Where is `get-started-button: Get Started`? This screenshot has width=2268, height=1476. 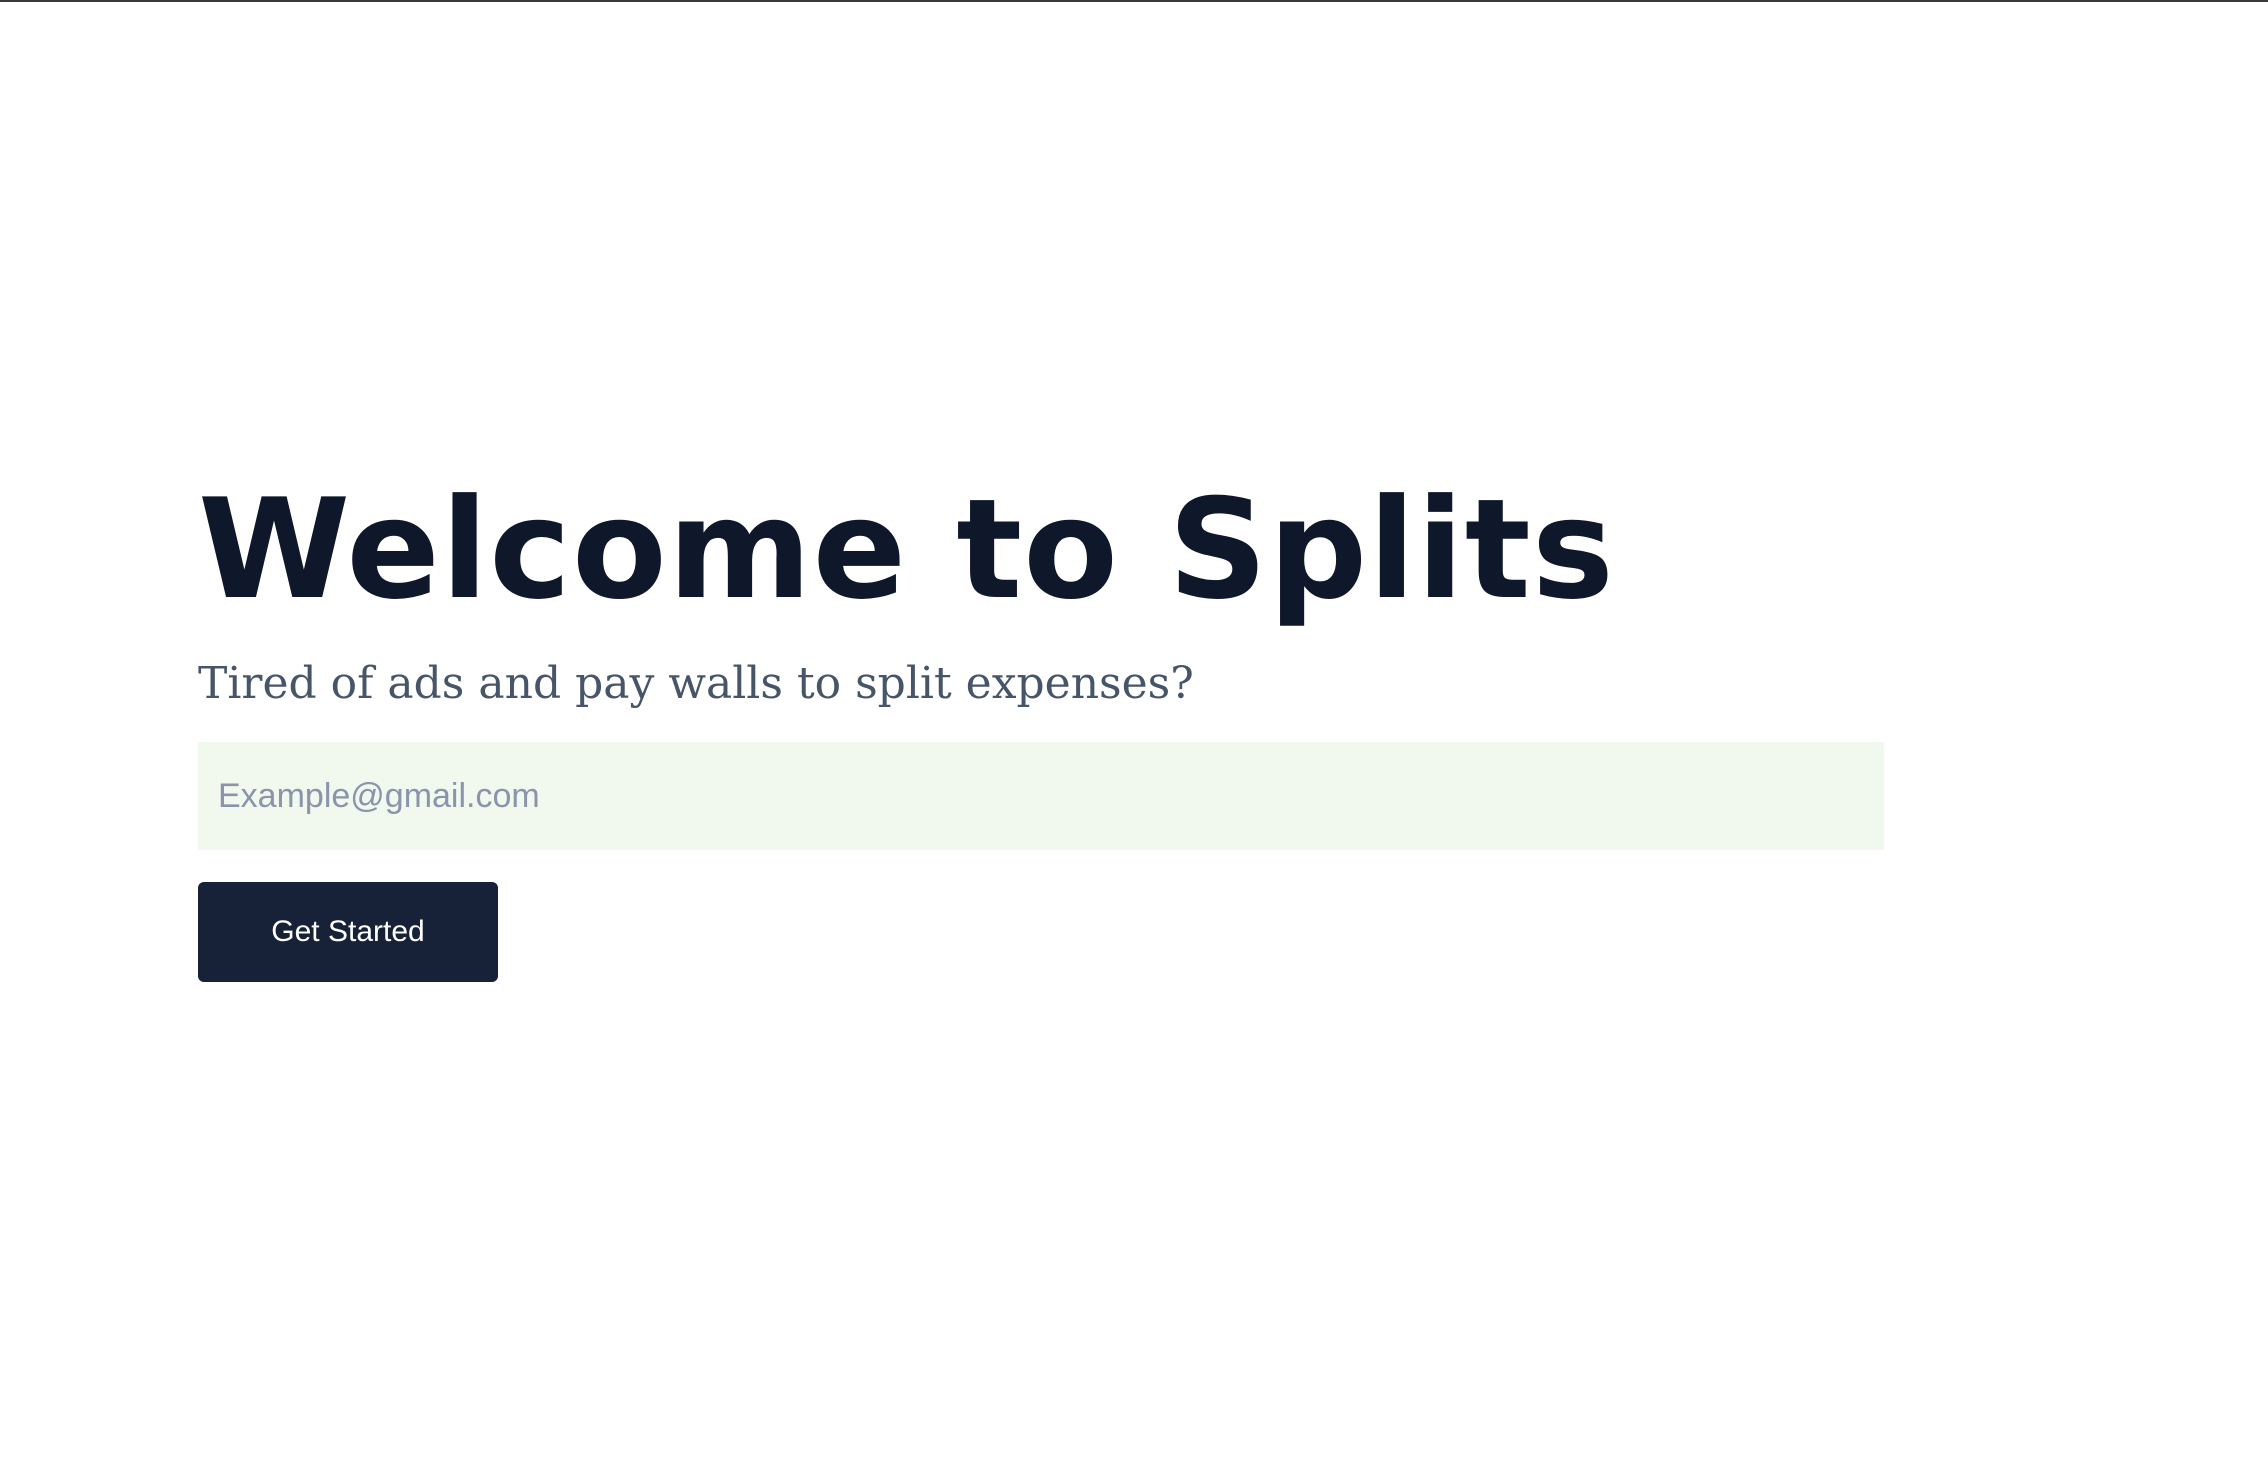
get-started-button: Get Started is located at coordinates (348, 932).